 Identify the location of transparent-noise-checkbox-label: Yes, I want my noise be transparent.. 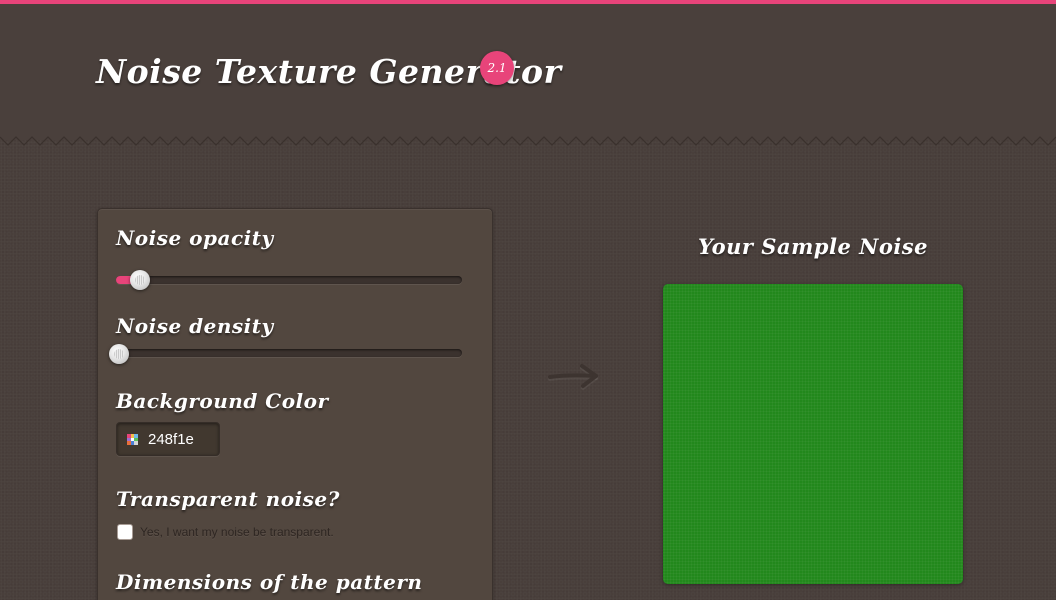
(237, 532).